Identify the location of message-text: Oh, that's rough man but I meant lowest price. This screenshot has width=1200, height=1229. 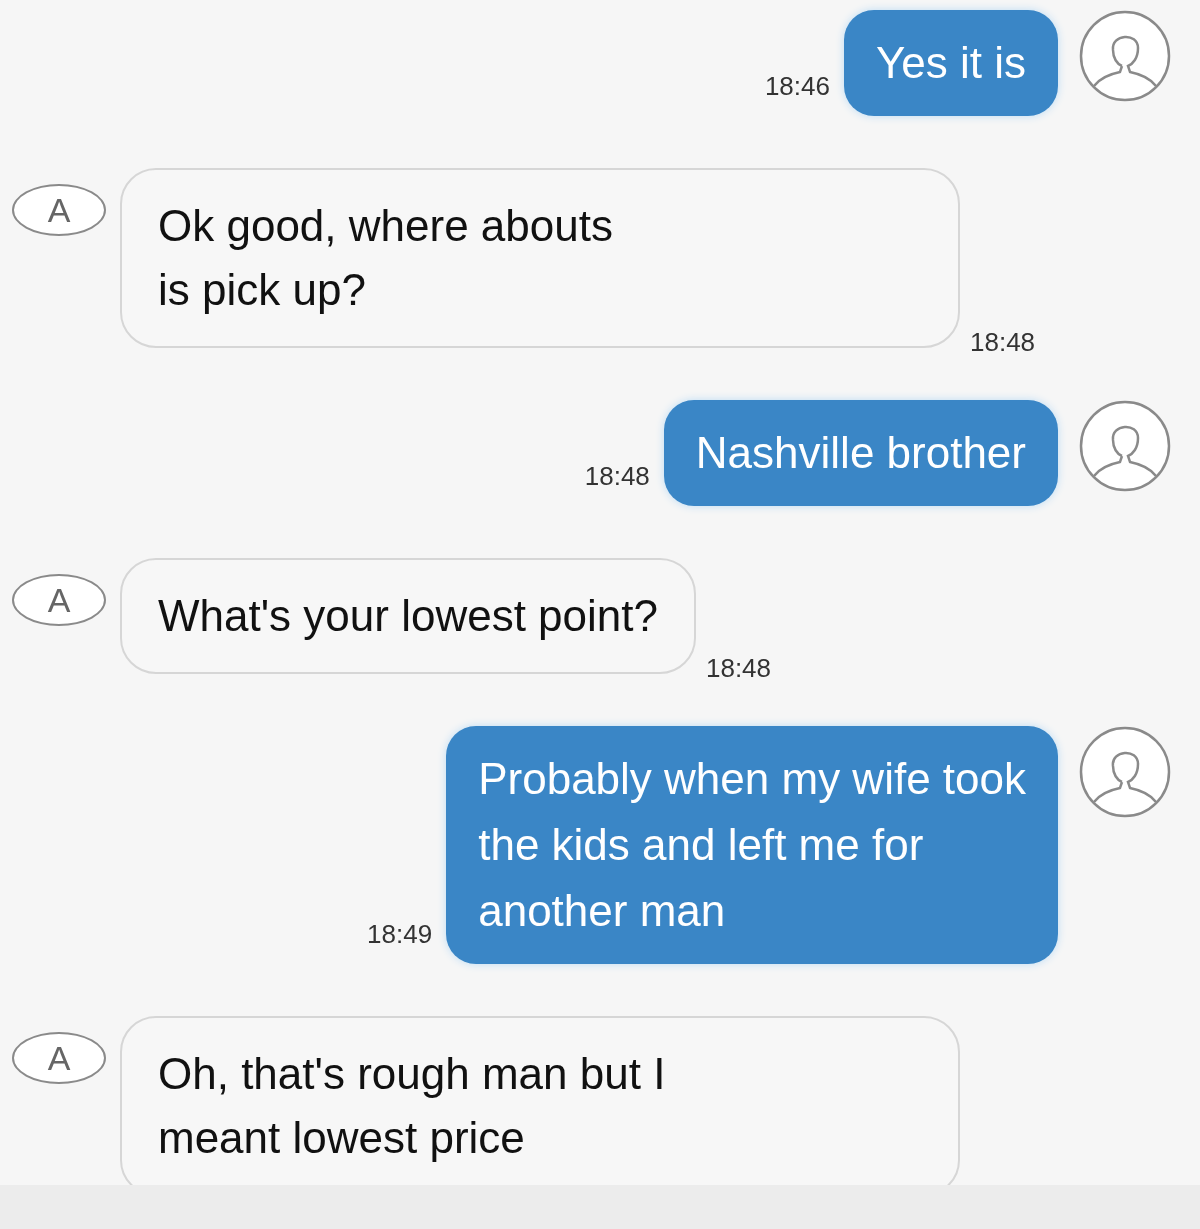
(412, 1105).